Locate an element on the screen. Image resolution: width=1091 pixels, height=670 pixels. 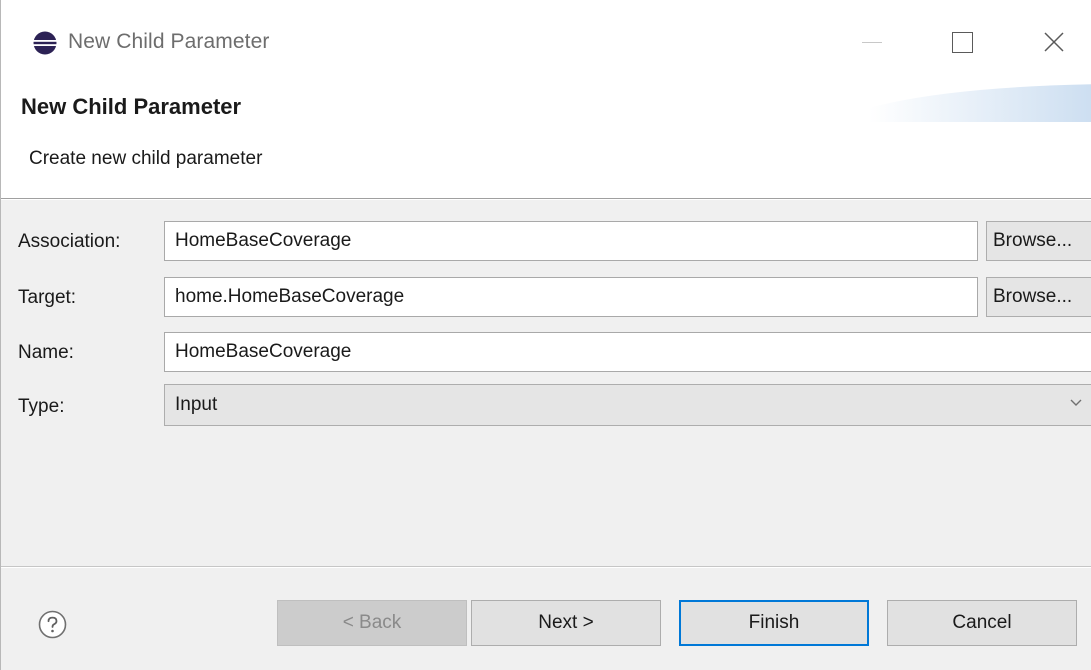
finish-button: Finish is located at coordinates (774, 623).